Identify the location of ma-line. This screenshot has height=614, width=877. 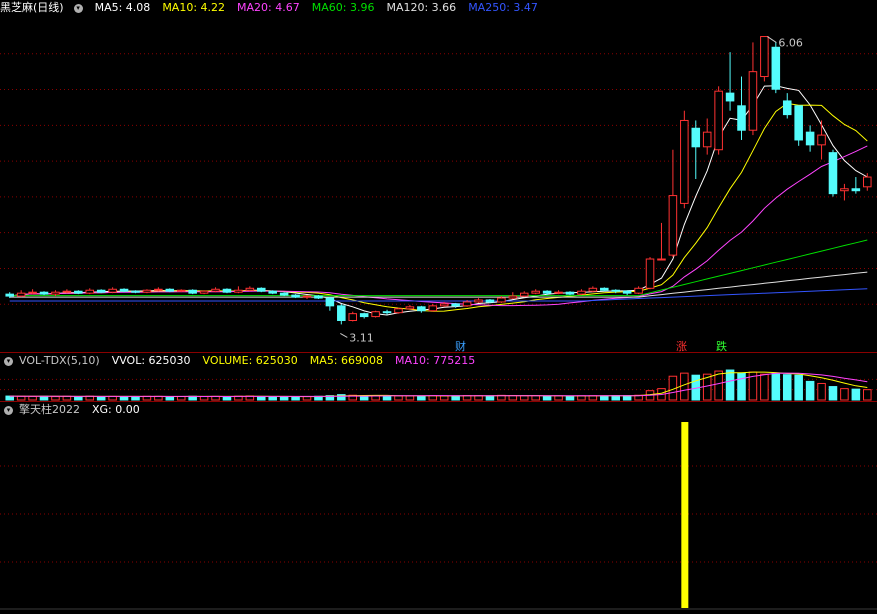
(438, 268).